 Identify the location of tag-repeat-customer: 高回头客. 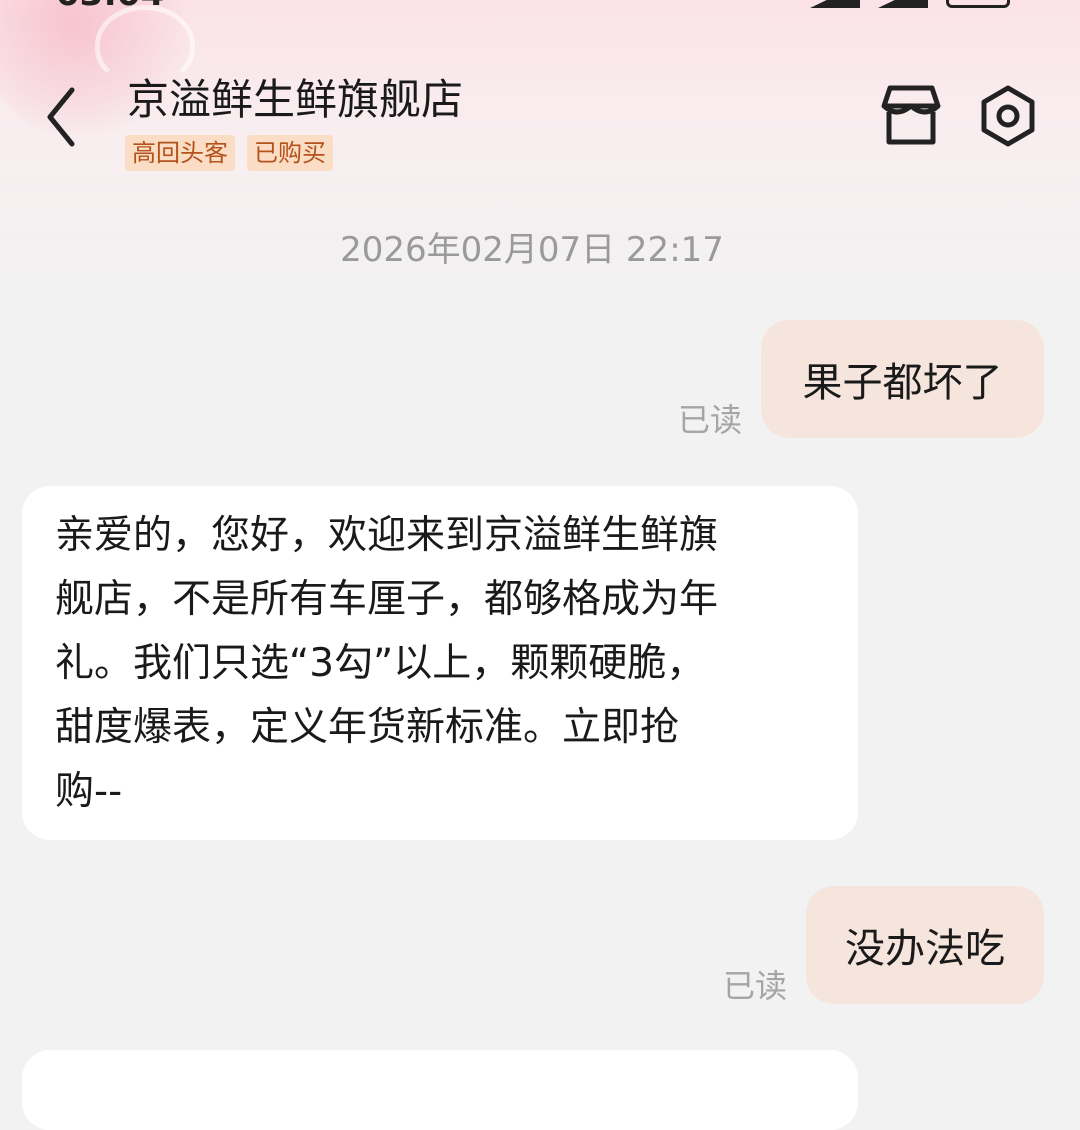
(180, 153).